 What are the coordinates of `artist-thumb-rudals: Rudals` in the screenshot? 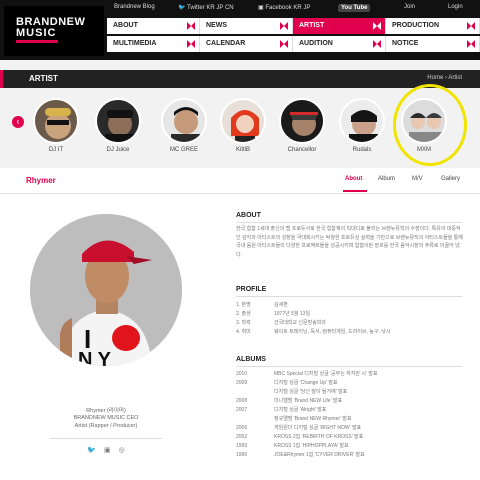 It's located at (362, 125).